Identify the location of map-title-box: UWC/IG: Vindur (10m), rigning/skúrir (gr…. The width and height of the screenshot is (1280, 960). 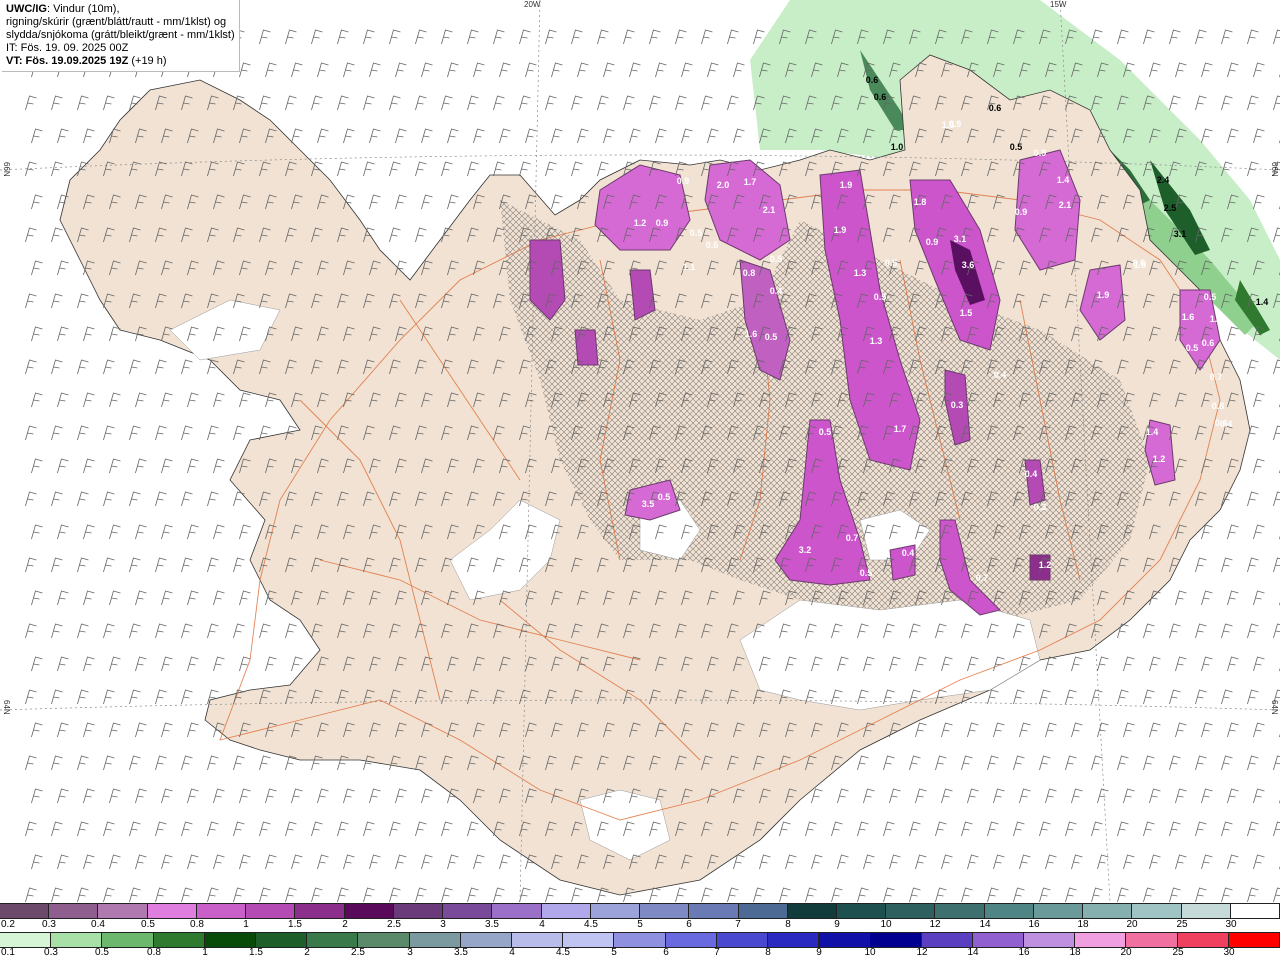
(121, 36).